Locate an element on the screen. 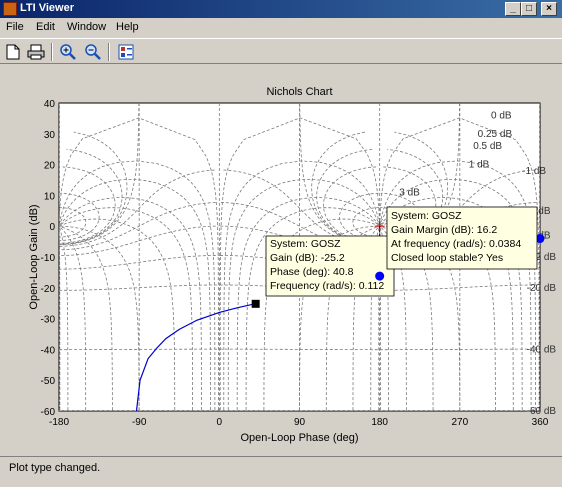 This screenshot has width=562, height=487. zoom-in-icon is located at coordinates (68, 52).